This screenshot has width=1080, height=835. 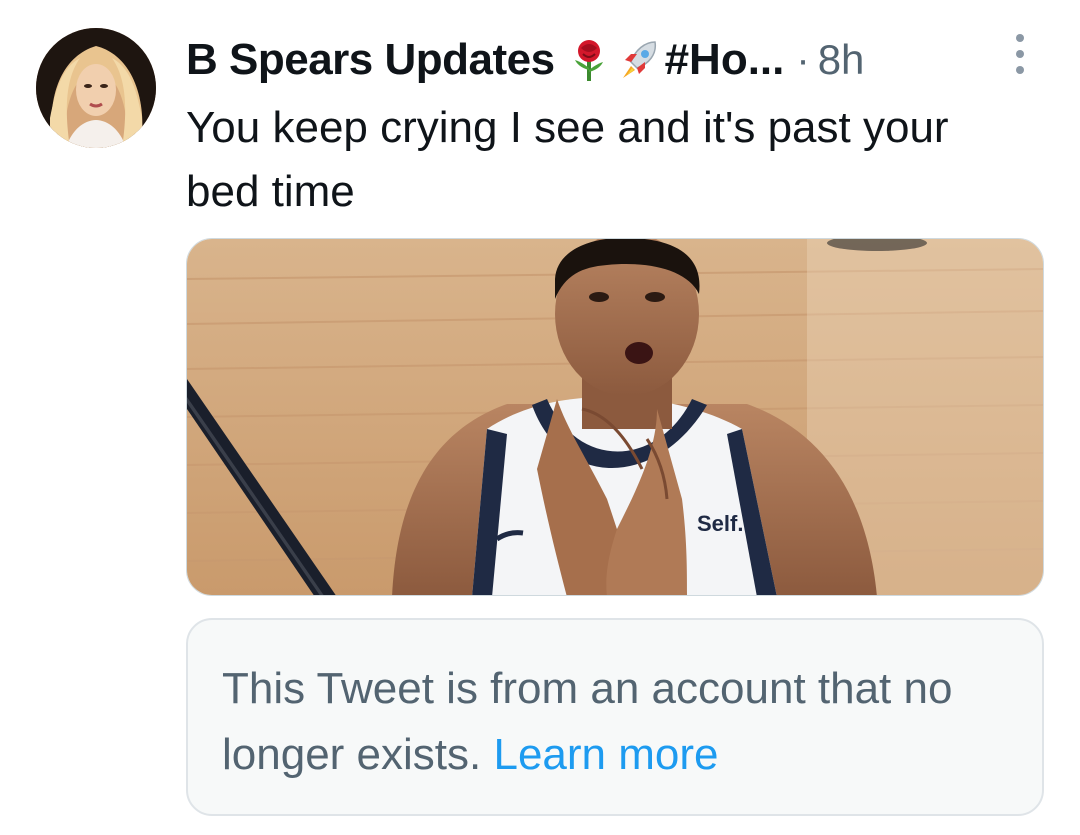 I want to click on avatar, so click(x=96, y=88).